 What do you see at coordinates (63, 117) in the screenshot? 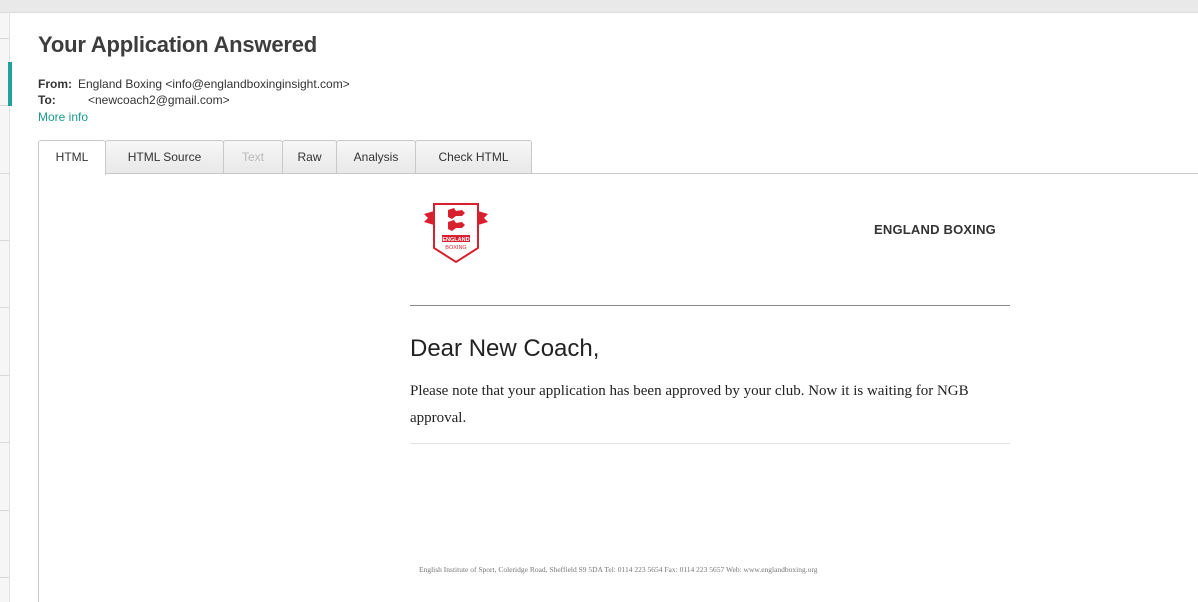
I see `more-info-link: More info` at bounding box center [63, 117].